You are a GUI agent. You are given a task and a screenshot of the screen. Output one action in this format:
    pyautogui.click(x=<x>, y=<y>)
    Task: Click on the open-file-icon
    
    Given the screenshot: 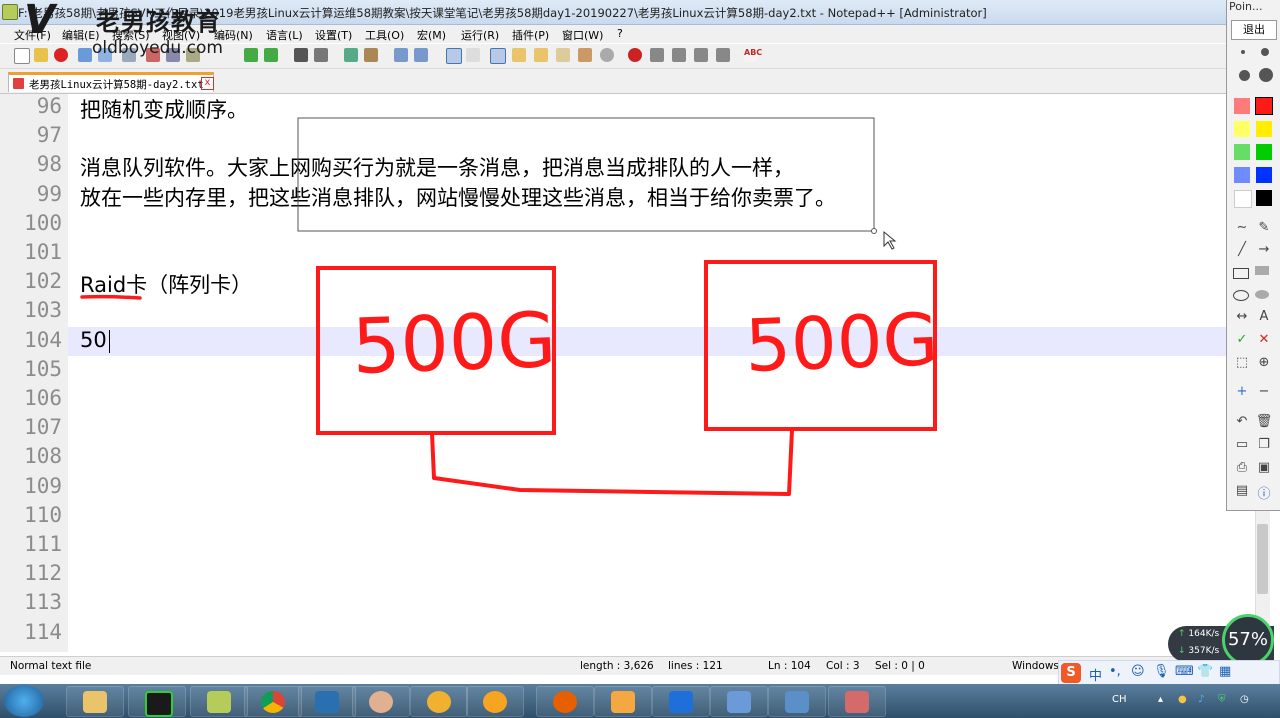 What is the action you would take?
    pyautogui.click(x=41, y=55)
    